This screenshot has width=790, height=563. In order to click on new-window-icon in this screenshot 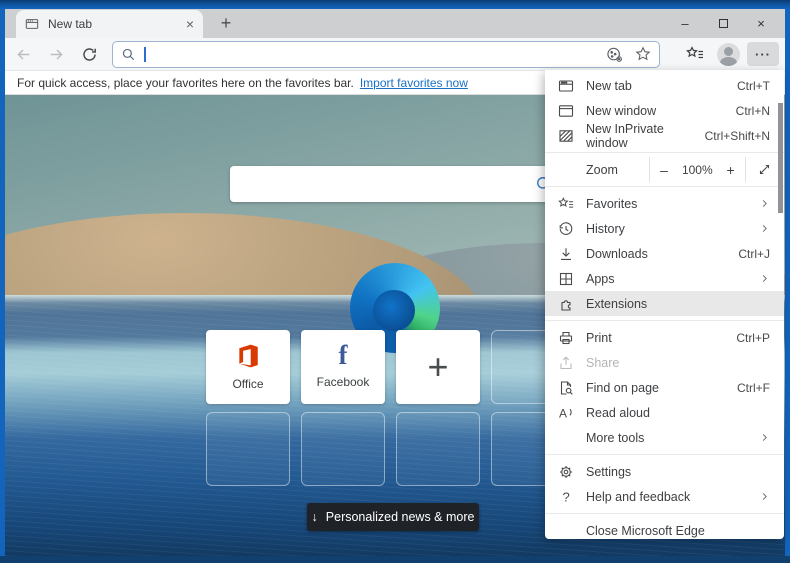, I will do `click(566, 111)`.